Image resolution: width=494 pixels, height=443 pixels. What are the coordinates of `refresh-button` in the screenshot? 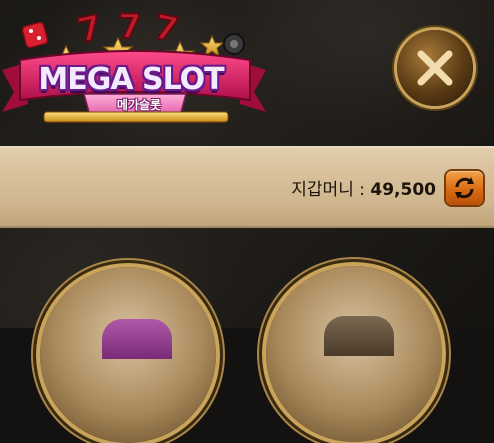 It's located at (464, 188).